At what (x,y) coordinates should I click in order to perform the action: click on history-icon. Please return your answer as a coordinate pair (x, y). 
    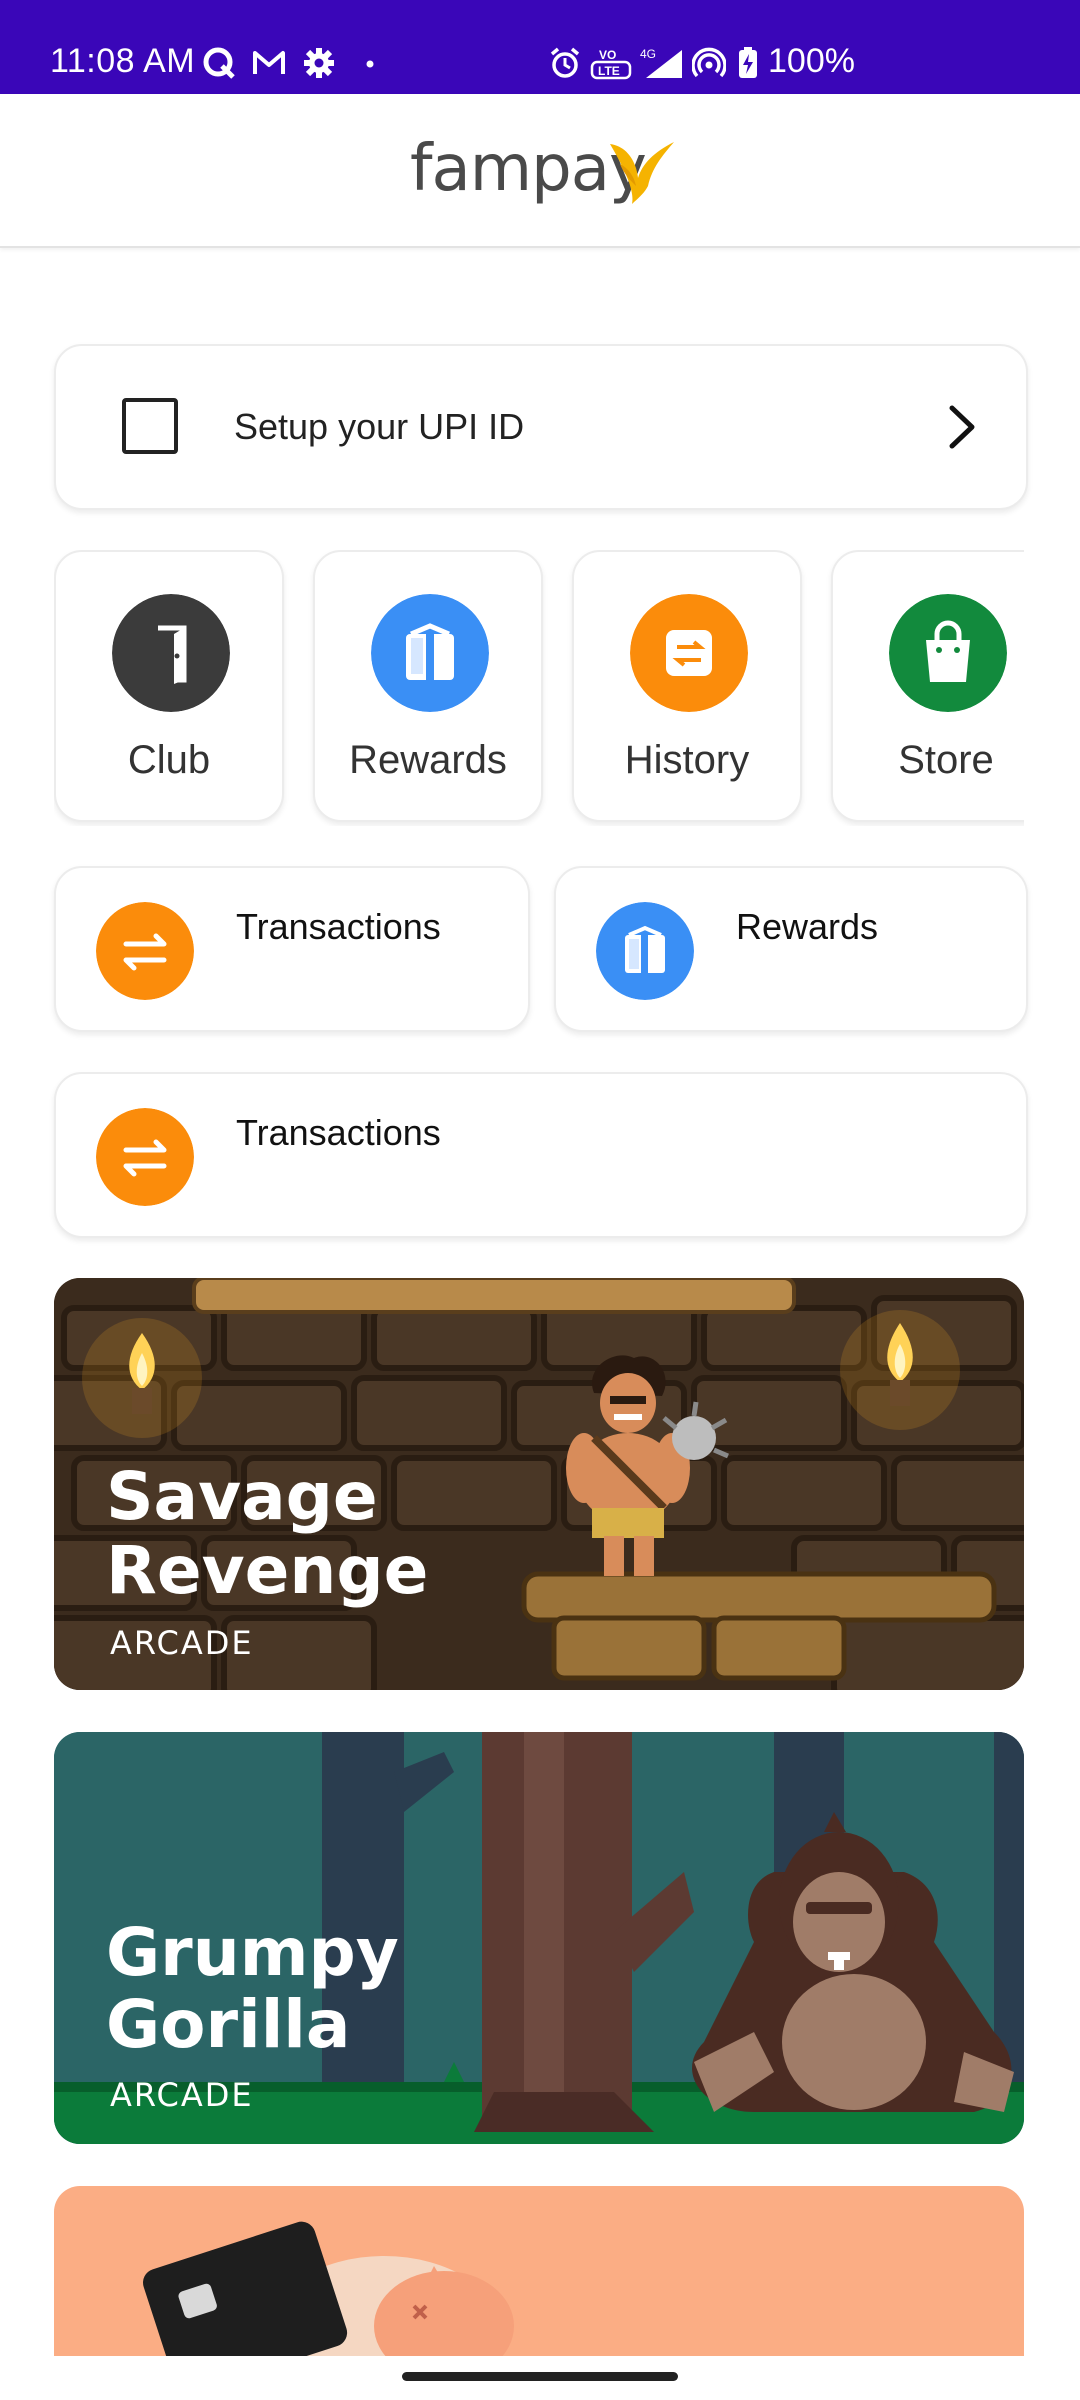
    Looking at the image, I should click on (689, 653).